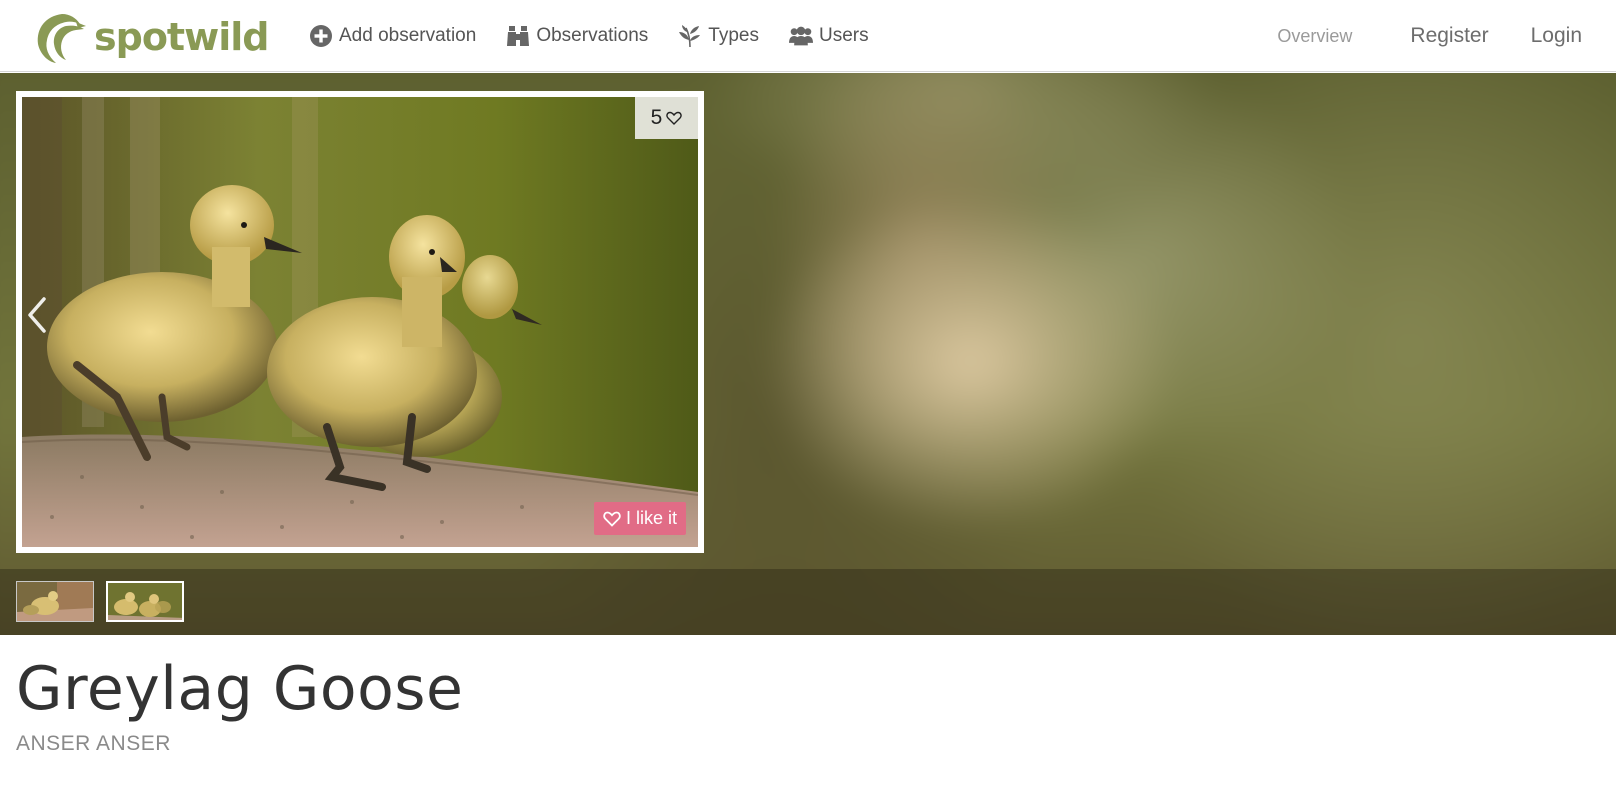 The width and height of the screenshot is (1616, 788). What do you see at coordinates (1314, 36) in the screenshot?
I see `nav-overview: Overview` at bounding box center [1314, 36].